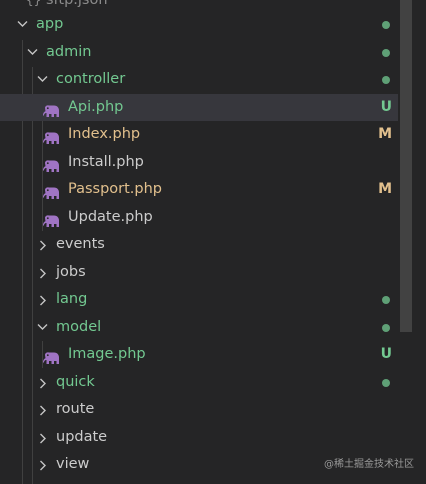  I want to click on tree-folder: controller, so click(199, 79).